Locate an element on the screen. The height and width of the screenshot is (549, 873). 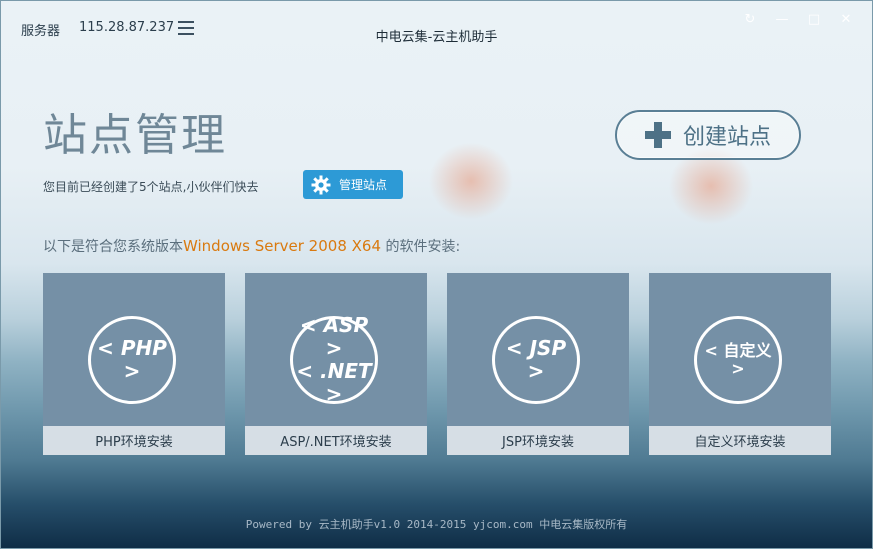
close-icon: ✕ is located at coordinates (846, 19).